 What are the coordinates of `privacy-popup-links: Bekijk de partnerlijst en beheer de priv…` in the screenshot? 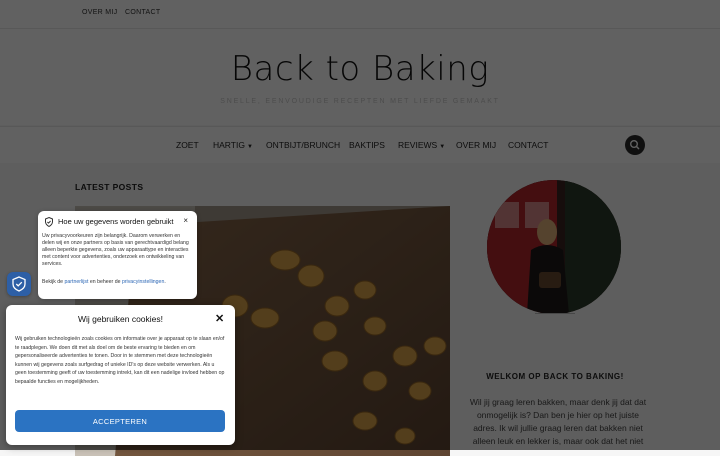 It's located at (117, 282).